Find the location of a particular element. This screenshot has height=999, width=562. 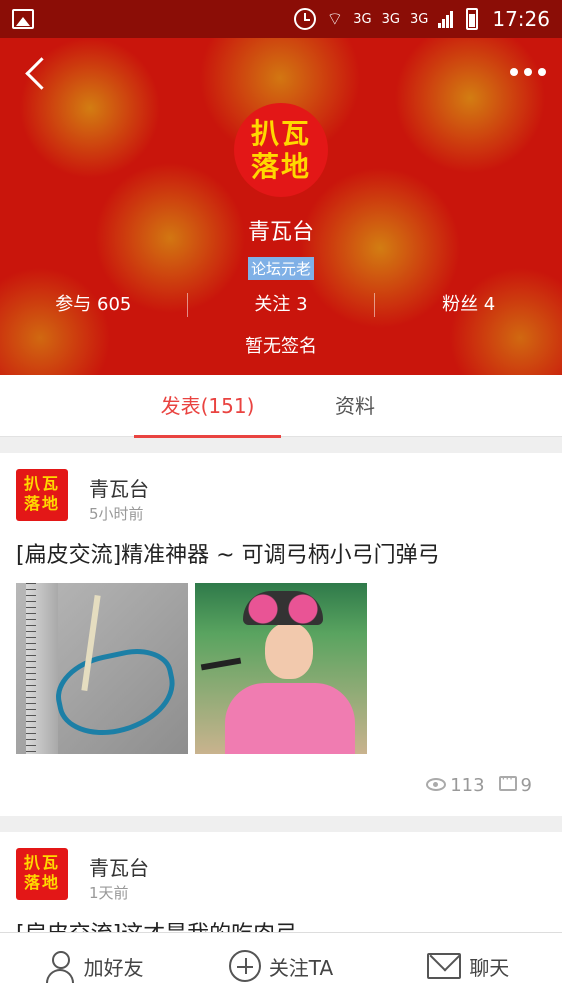

add-friend-button: 加好友 is located at coordinates (93, 966).